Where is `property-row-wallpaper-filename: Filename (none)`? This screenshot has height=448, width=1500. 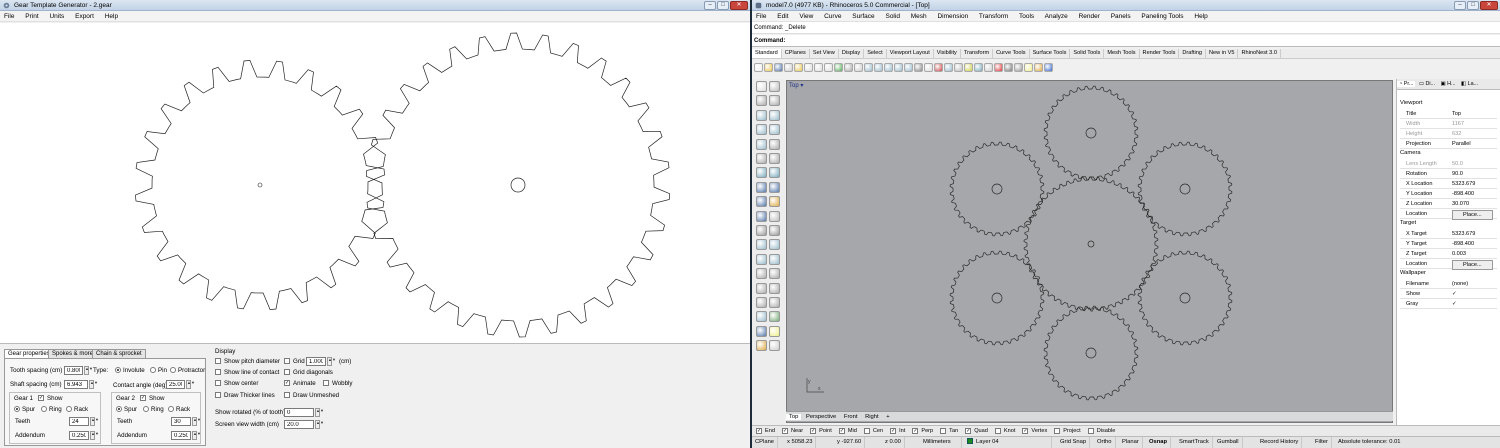 property-row-wallpaper-filename: Filename (none) is located at coordinates (1448, 284).